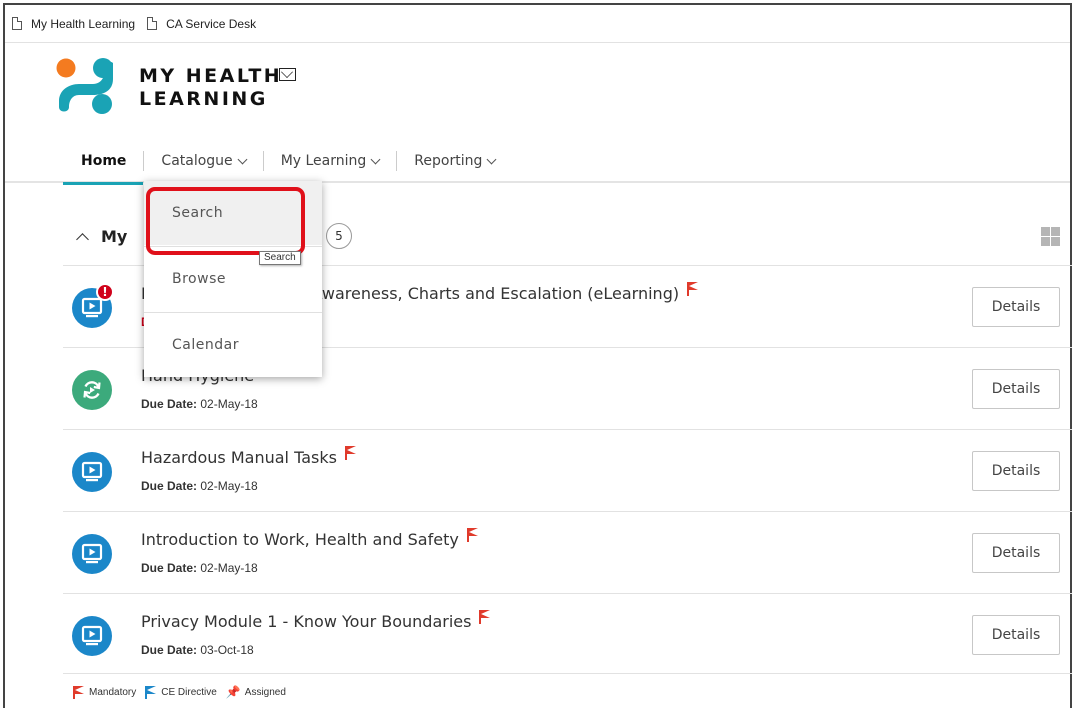 This screenshot has width=1075, height=708. What do you see at coordinates (211, 76) in the screenshot?
I see `brand-line-1: MY HEALTH` at bounding box center [211, 76].